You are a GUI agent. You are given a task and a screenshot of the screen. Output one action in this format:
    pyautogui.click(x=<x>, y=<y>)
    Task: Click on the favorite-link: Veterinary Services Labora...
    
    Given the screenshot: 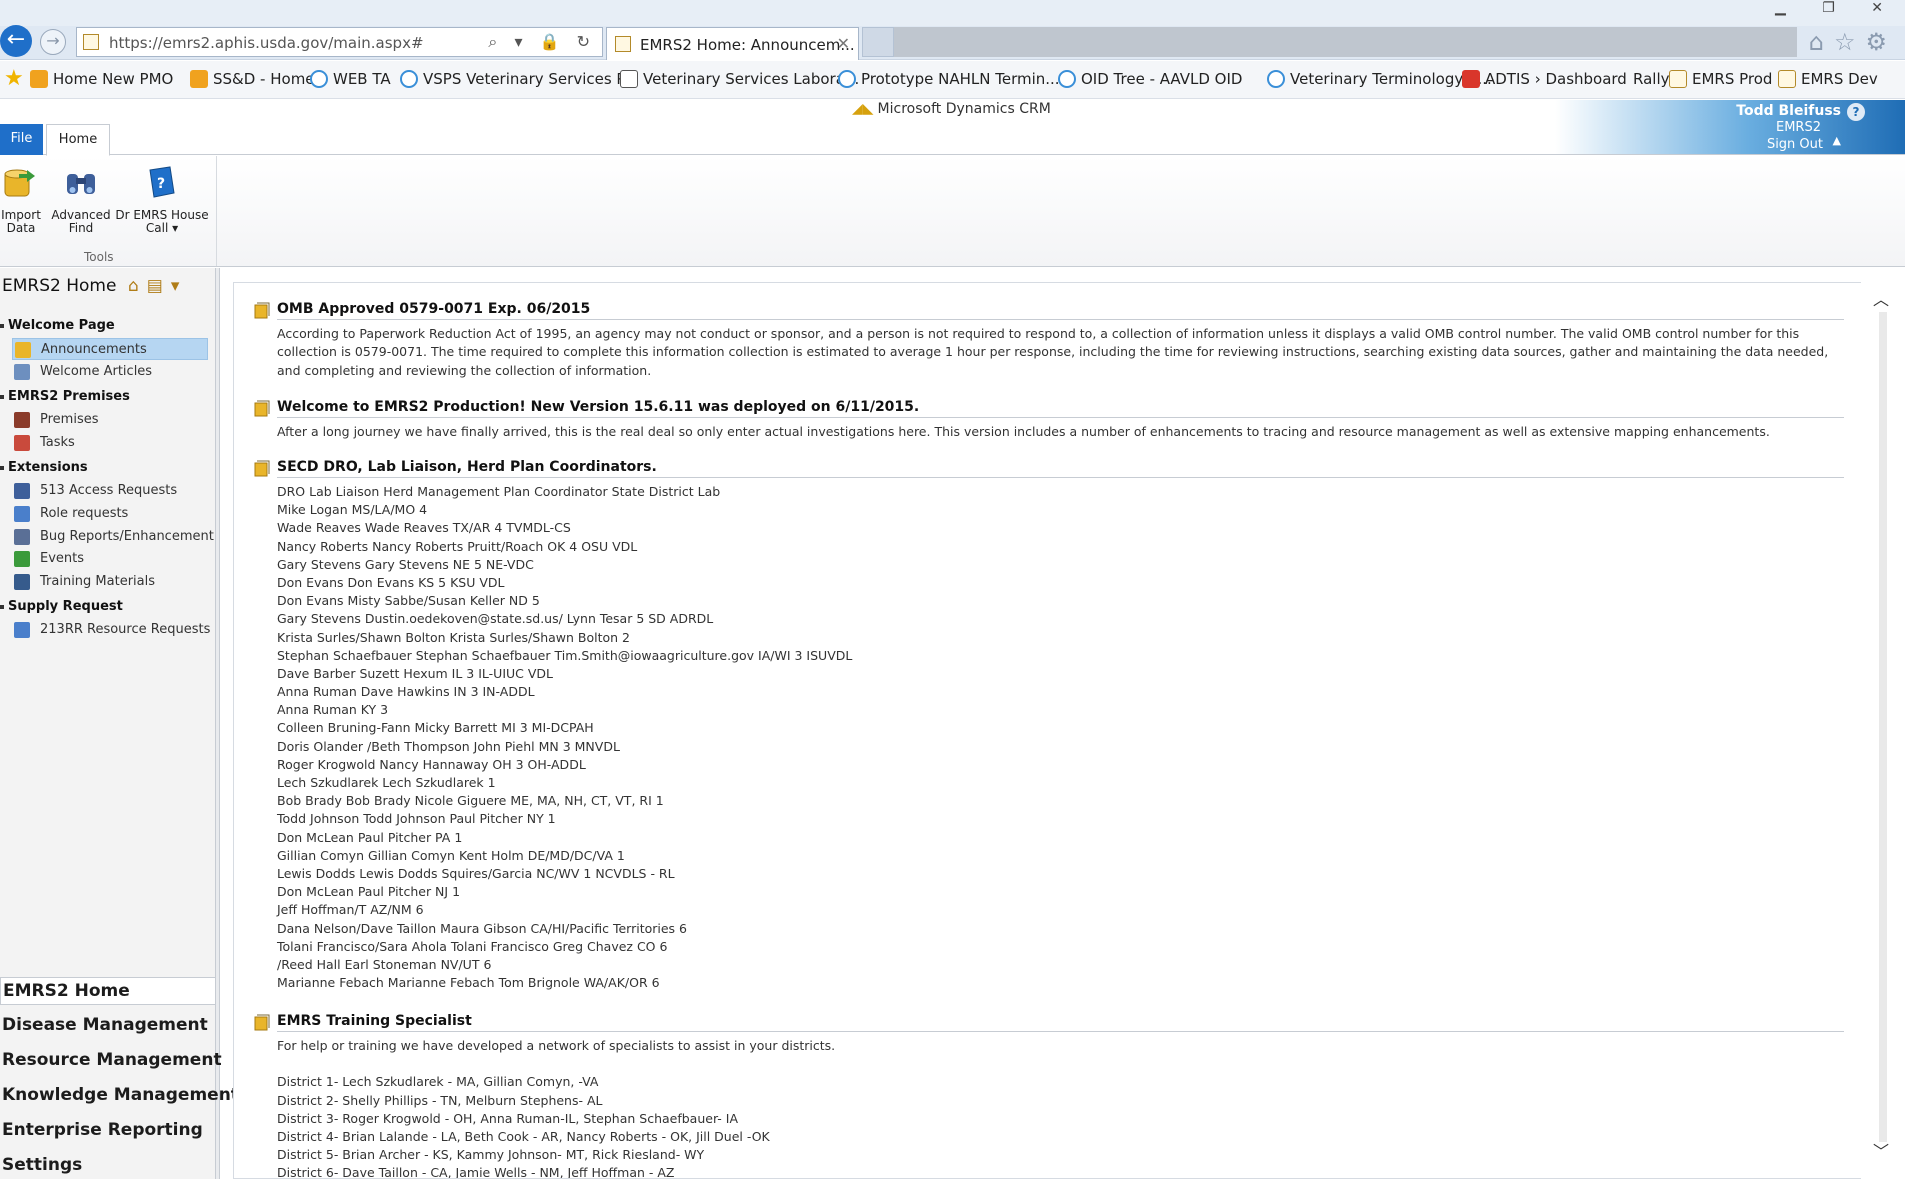 What is the action you would take?
    pyautogui.click(x=739, y=79)
    